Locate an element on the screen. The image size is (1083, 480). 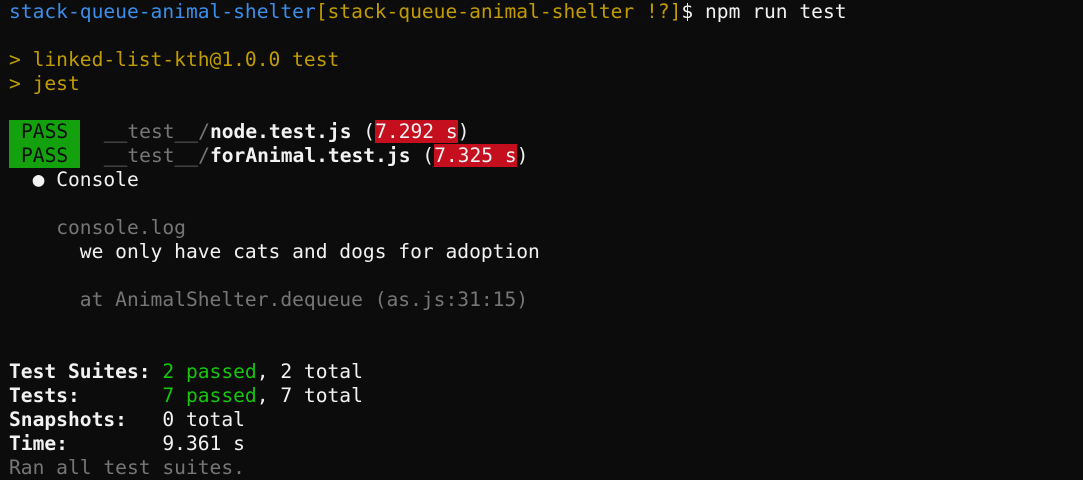
summary-time-label: Time: is located at coordinates (38, 443).